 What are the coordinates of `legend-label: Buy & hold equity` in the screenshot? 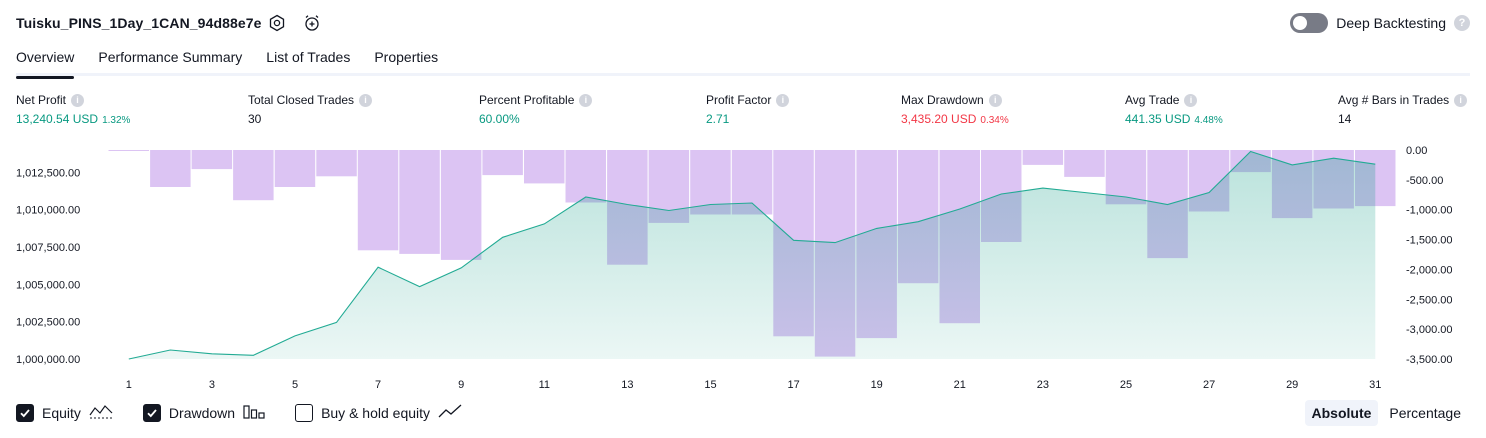 It's located at (376, 412).